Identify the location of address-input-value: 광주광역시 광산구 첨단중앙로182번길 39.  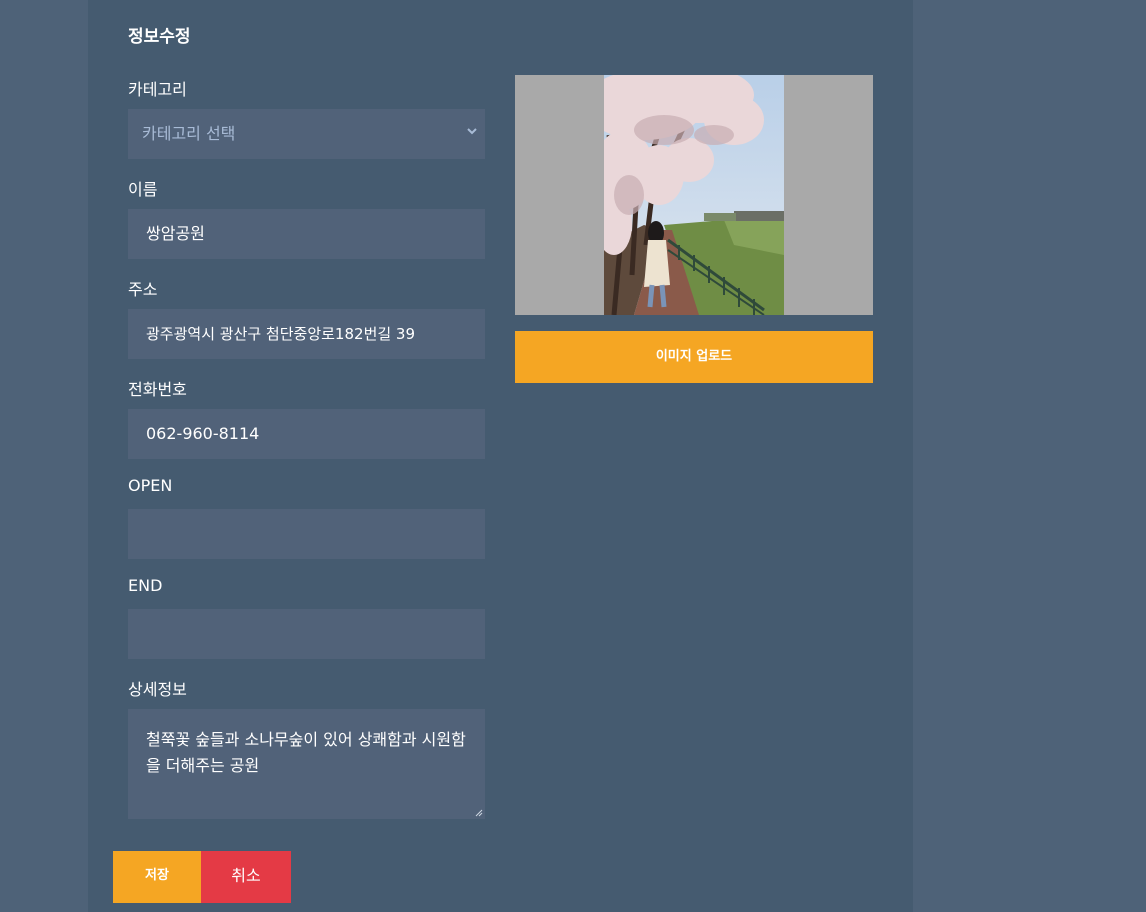
(281, 334).